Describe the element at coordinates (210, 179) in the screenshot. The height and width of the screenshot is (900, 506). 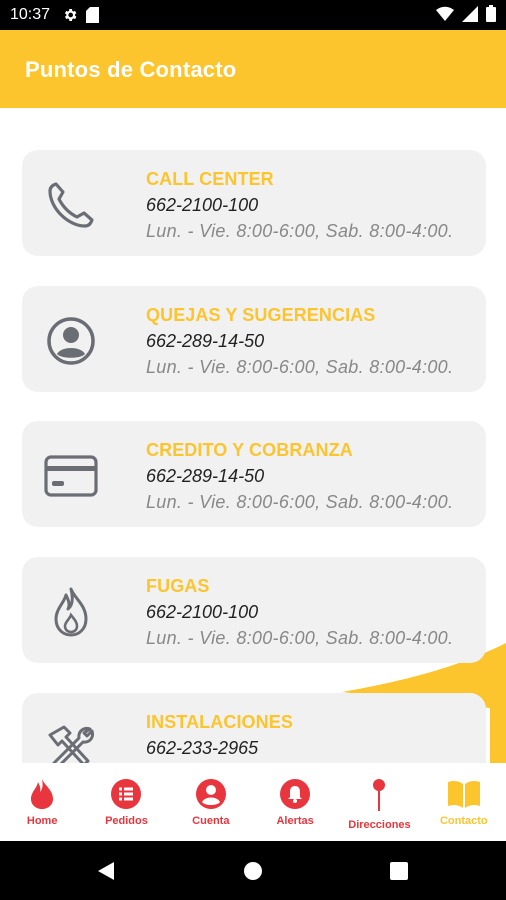
I see `contact-title: CALL CENTER` at that location.